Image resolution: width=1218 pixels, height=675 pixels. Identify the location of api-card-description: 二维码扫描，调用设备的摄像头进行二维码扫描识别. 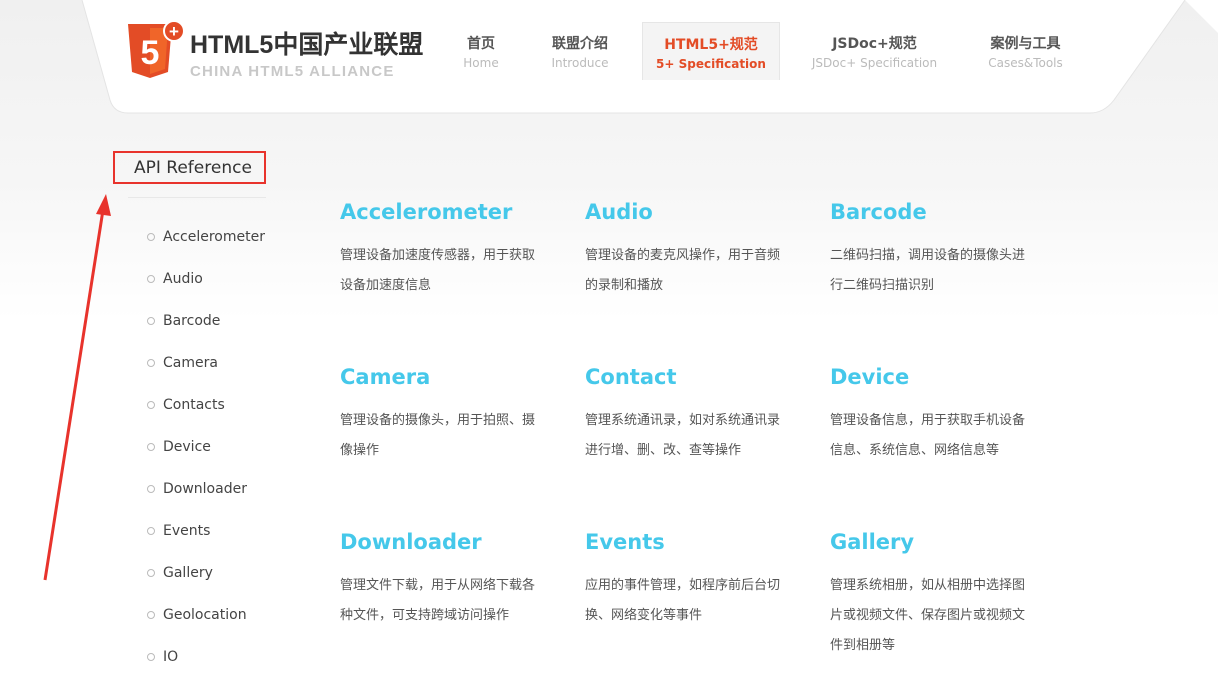
(928, 270).